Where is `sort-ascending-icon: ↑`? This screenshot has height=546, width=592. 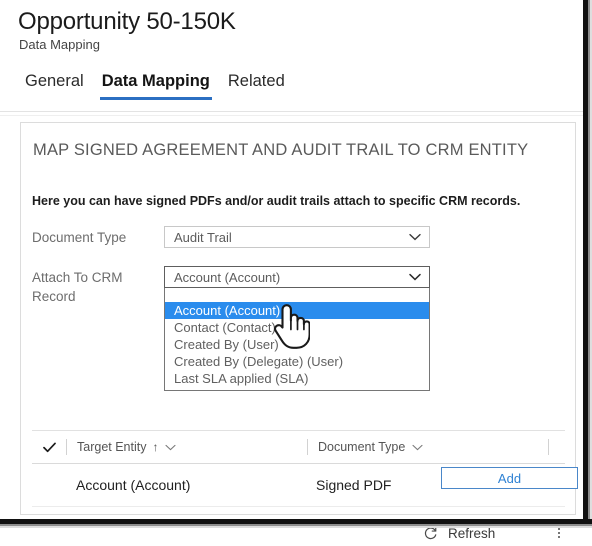
sort-ascending-icon: ↑ is located at coordinates (155, 447).